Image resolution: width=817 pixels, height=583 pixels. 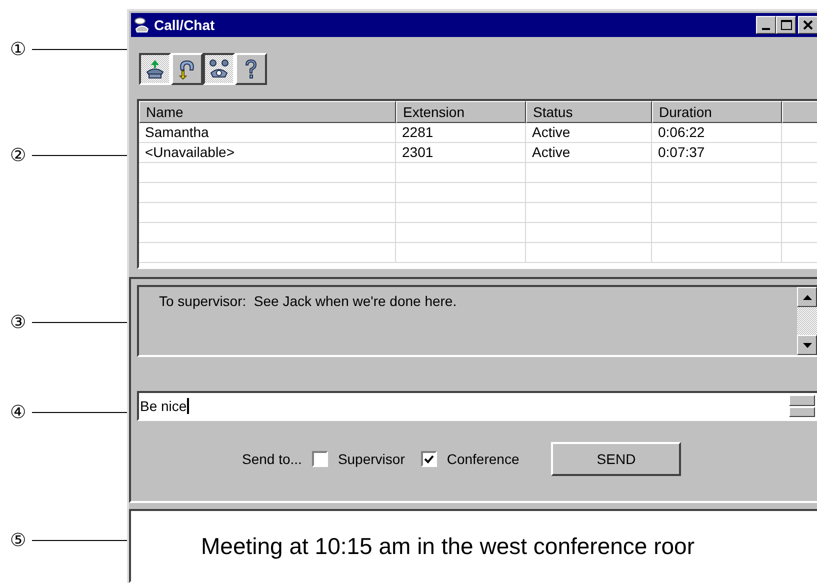 I want to click on app-icon, so click(x=142, y=25).